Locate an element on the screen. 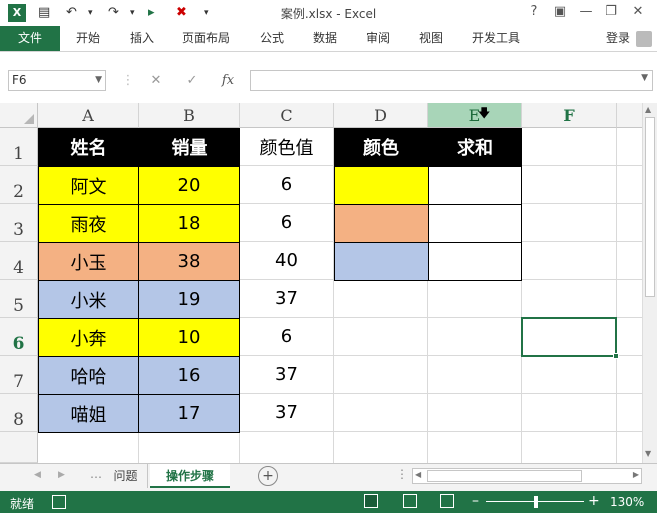 The height and width of the screenshot is (513, 657). tab-view: 视图 is located at coordinates (431, 38).